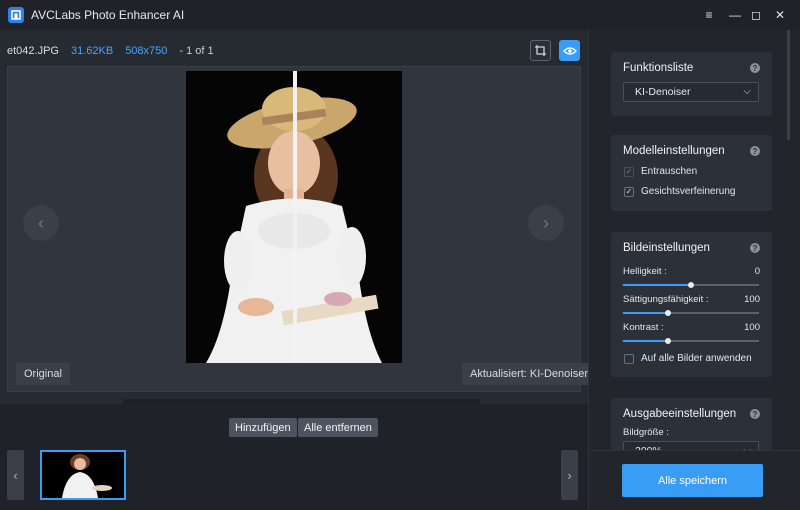 The height and width of the screenshot is (510, 800). Describe the element at coordinates (691, 313) in the screenshot. I see `saturation-slider` at that location.